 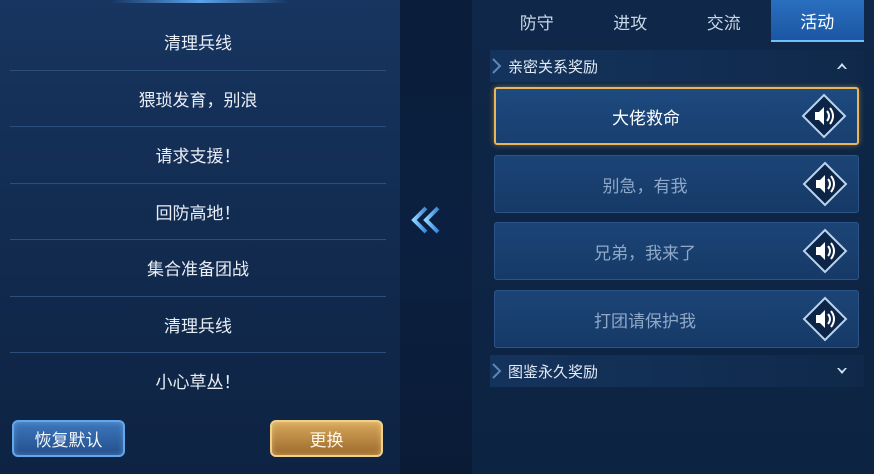 What do you see at coordinates (537, 21) in the screenshot?
I see `tab-defense: 防守` at bounding box center [537, 21].